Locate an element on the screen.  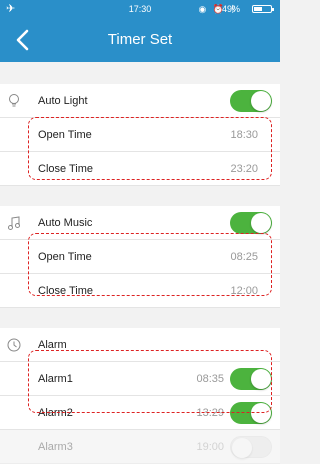
bulb-icon is located at coordinates (14, 100).